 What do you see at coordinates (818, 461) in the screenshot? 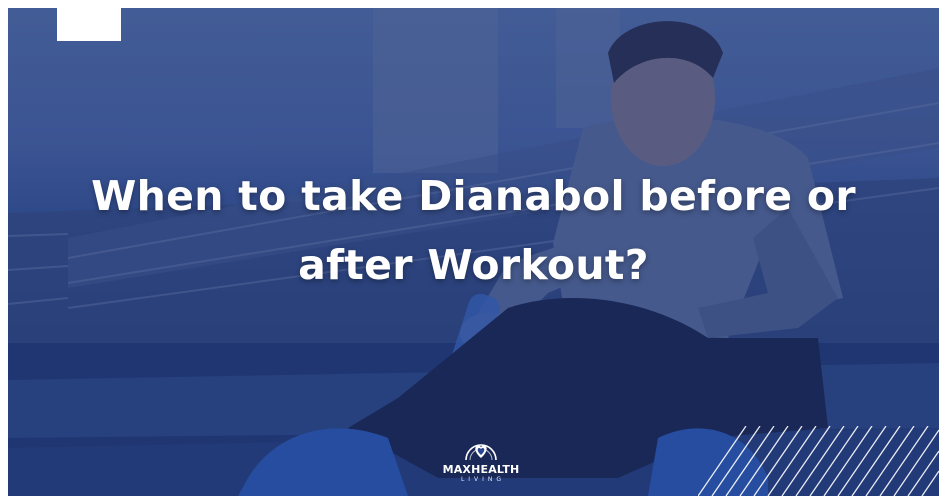
I see `diagonal-stripes-decoration` at bounding box center [818, 461].